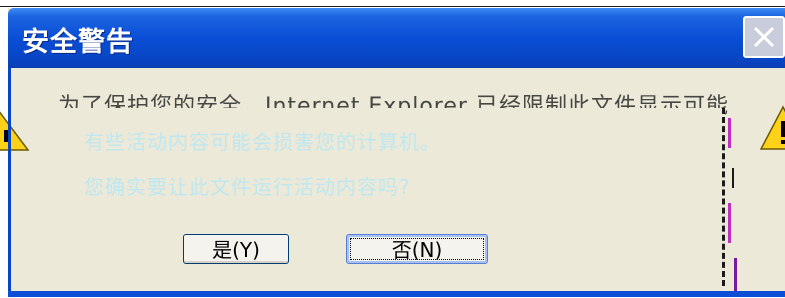 The image size is (785, 298). I want to click on warning-icon, so click(772, 127).